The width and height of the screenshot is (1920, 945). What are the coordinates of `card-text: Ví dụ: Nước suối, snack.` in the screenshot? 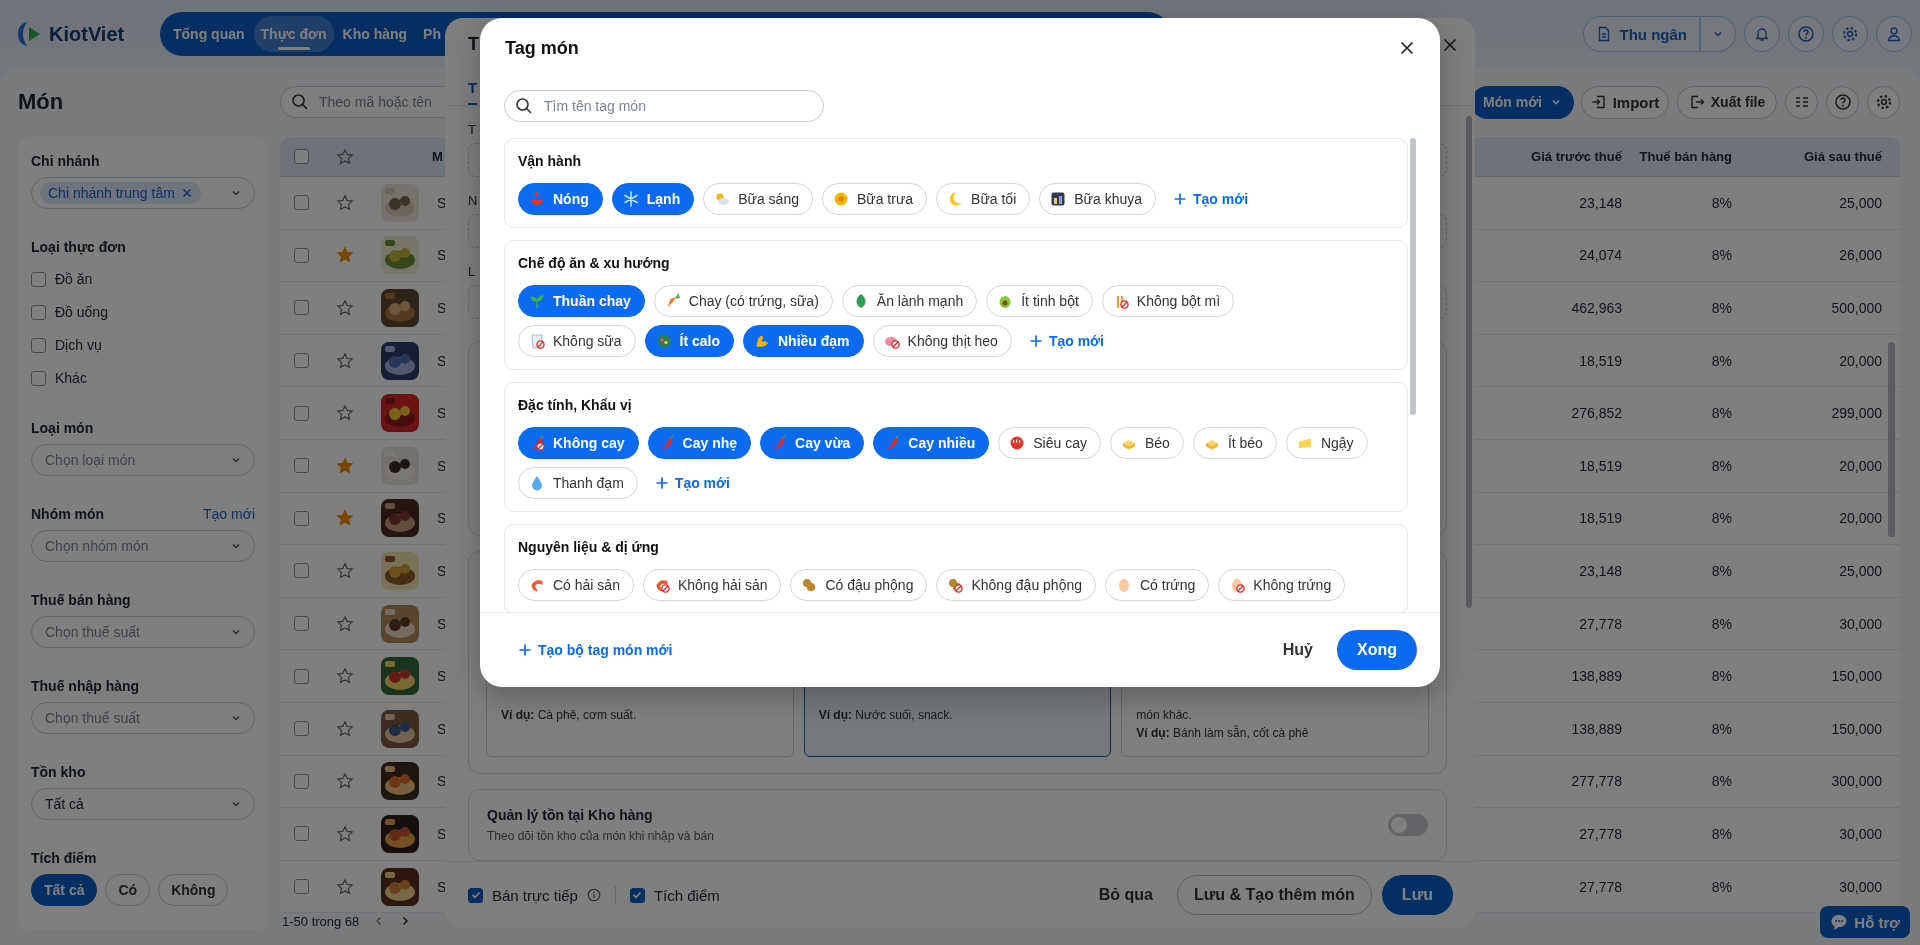 It's located at (885, 715).